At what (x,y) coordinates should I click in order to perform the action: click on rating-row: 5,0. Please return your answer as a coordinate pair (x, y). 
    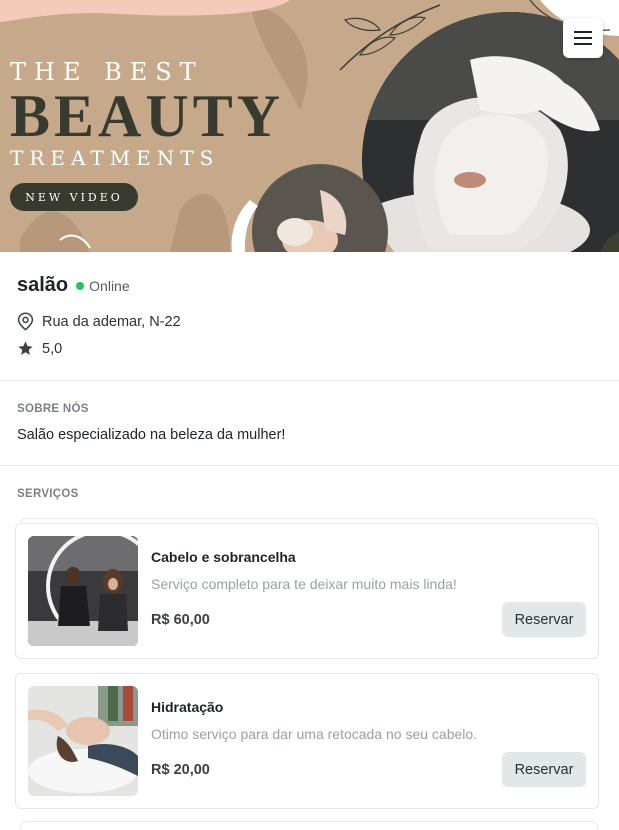
    Looking at the image, I should click on (39, 348).